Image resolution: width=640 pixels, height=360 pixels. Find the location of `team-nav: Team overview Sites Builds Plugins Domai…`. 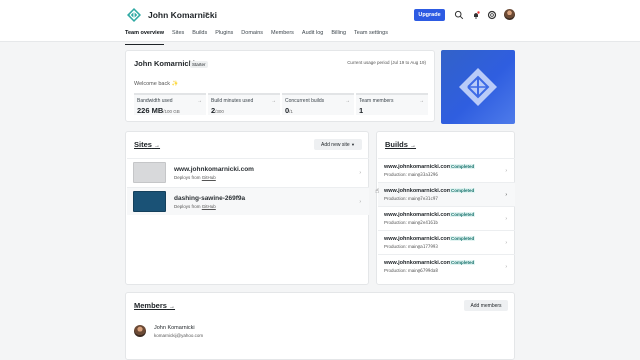

team-nav: Team overview Sites Builds Plugins Domai… is located at coordinates (260, 36).